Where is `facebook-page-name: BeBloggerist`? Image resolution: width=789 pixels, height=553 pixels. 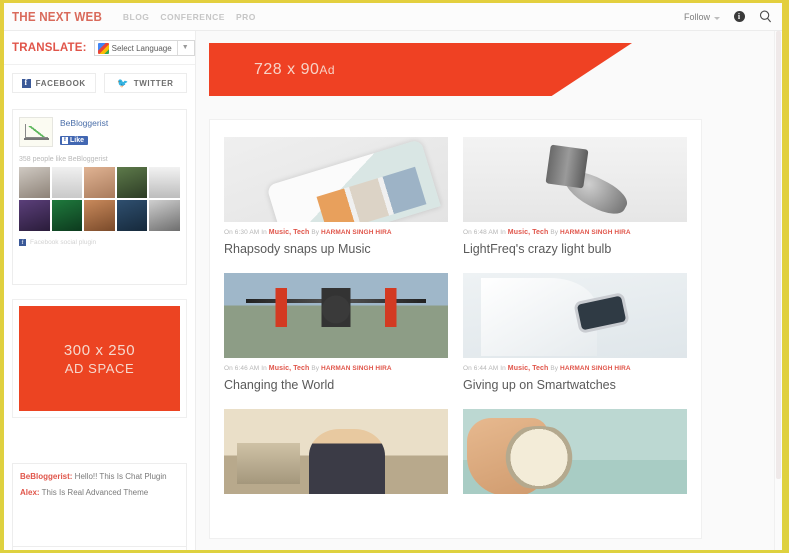 facebook-page-name: BeBloggerist is located at coordinates (84, 123).